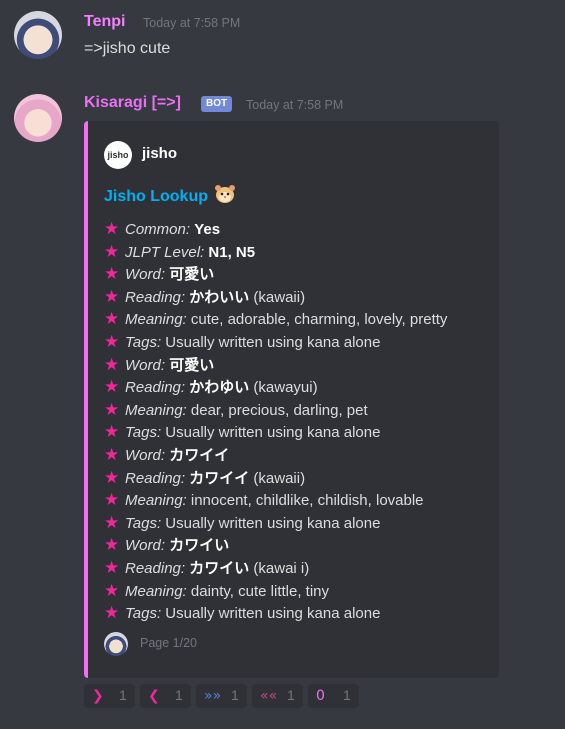 This screenshot has width=565, height=729. I want to click on jisho-logo-icon: jisho, so click(118, 155).